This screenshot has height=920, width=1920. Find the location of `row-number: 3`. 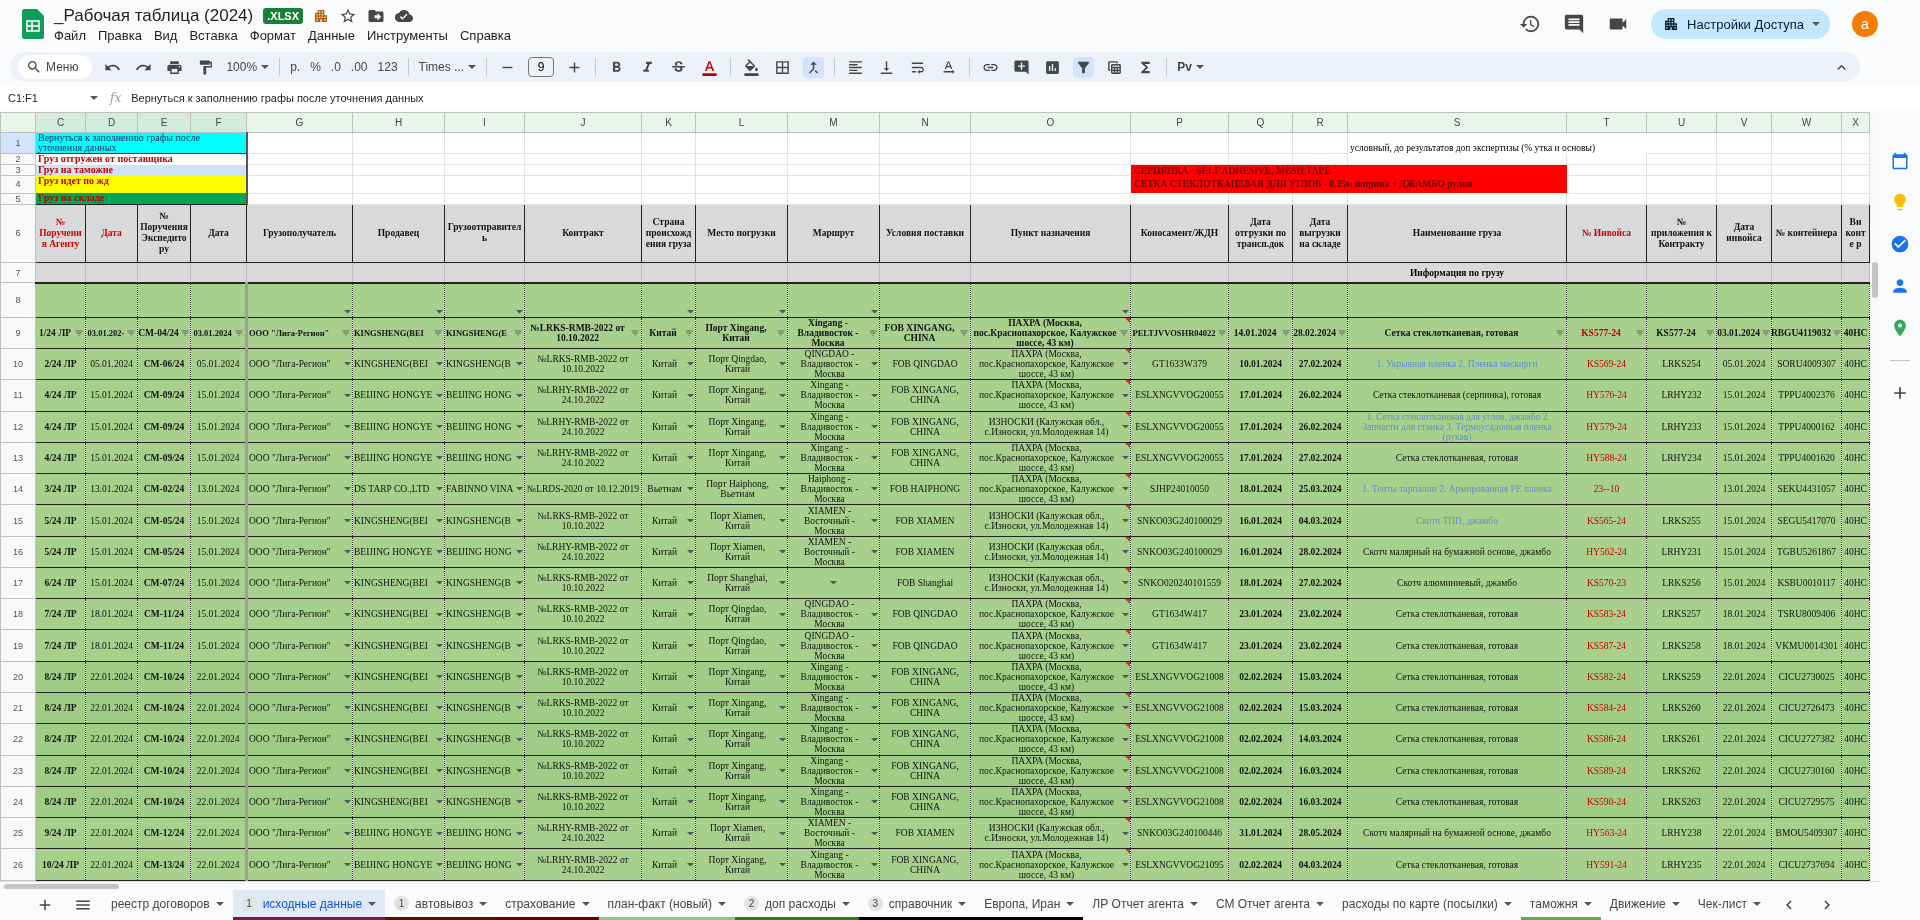

row-number: 3 is located at coordinates (18, 170).